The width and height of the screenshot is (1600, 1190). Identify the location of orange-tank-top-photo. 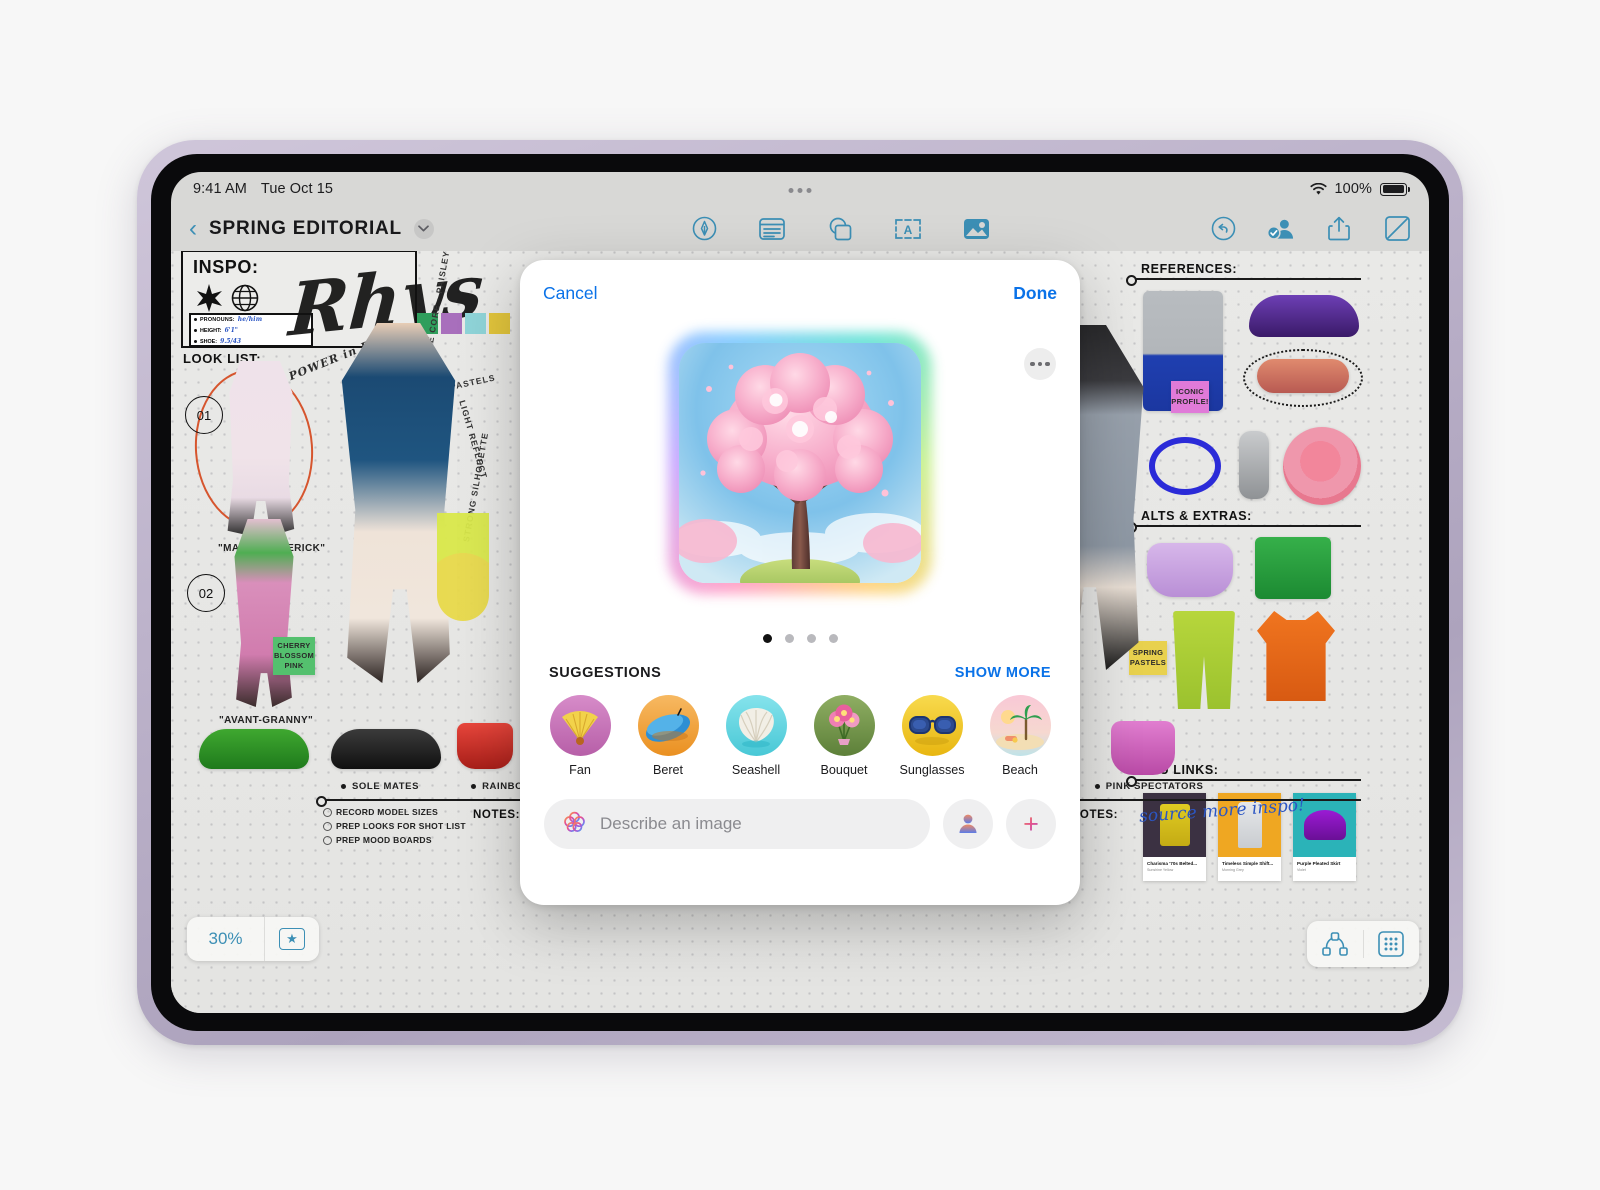
(1296, 656).